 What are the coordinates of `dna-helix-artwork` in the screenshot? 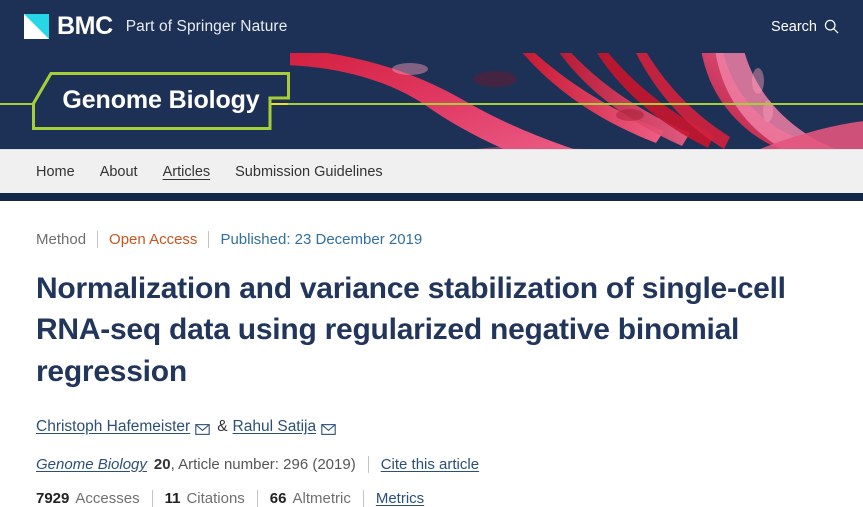 It's located at (576, 101).